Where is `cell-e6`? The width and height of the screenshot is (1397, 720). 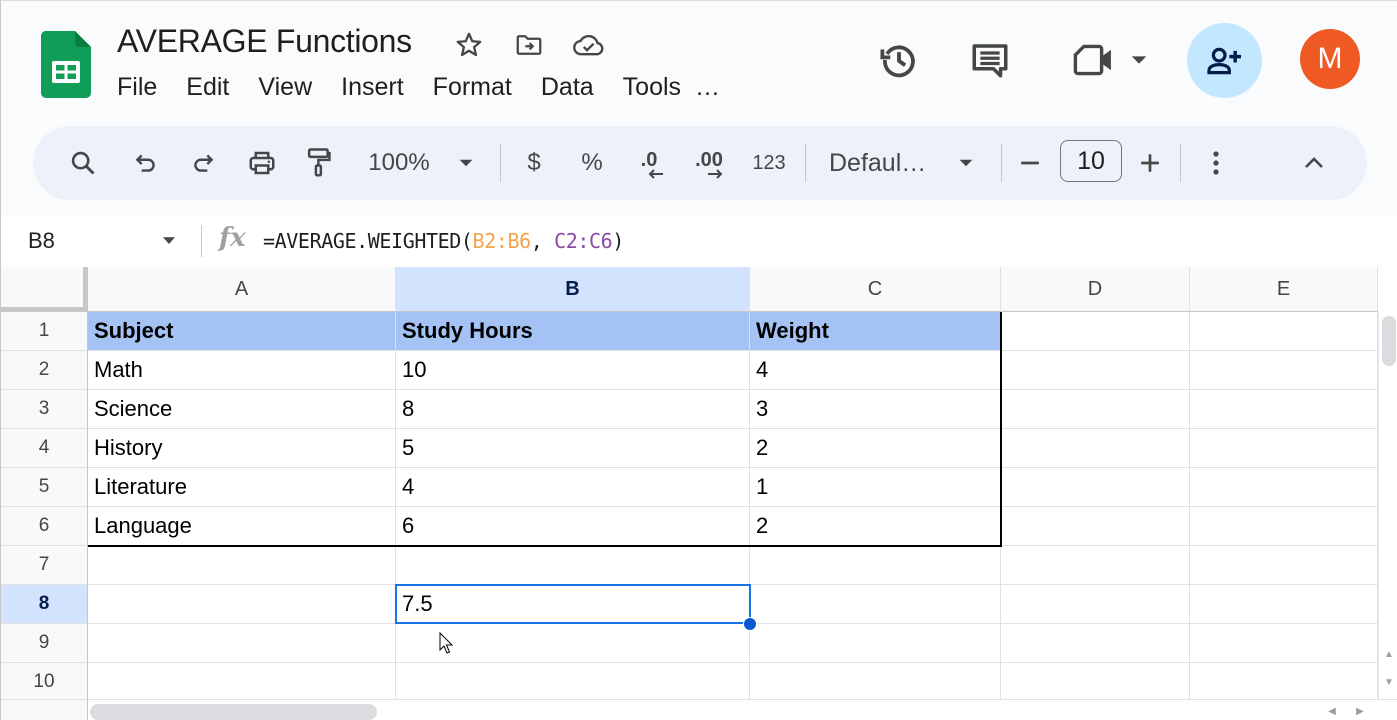 cell-e6 is located at coordinates (1284, 526).